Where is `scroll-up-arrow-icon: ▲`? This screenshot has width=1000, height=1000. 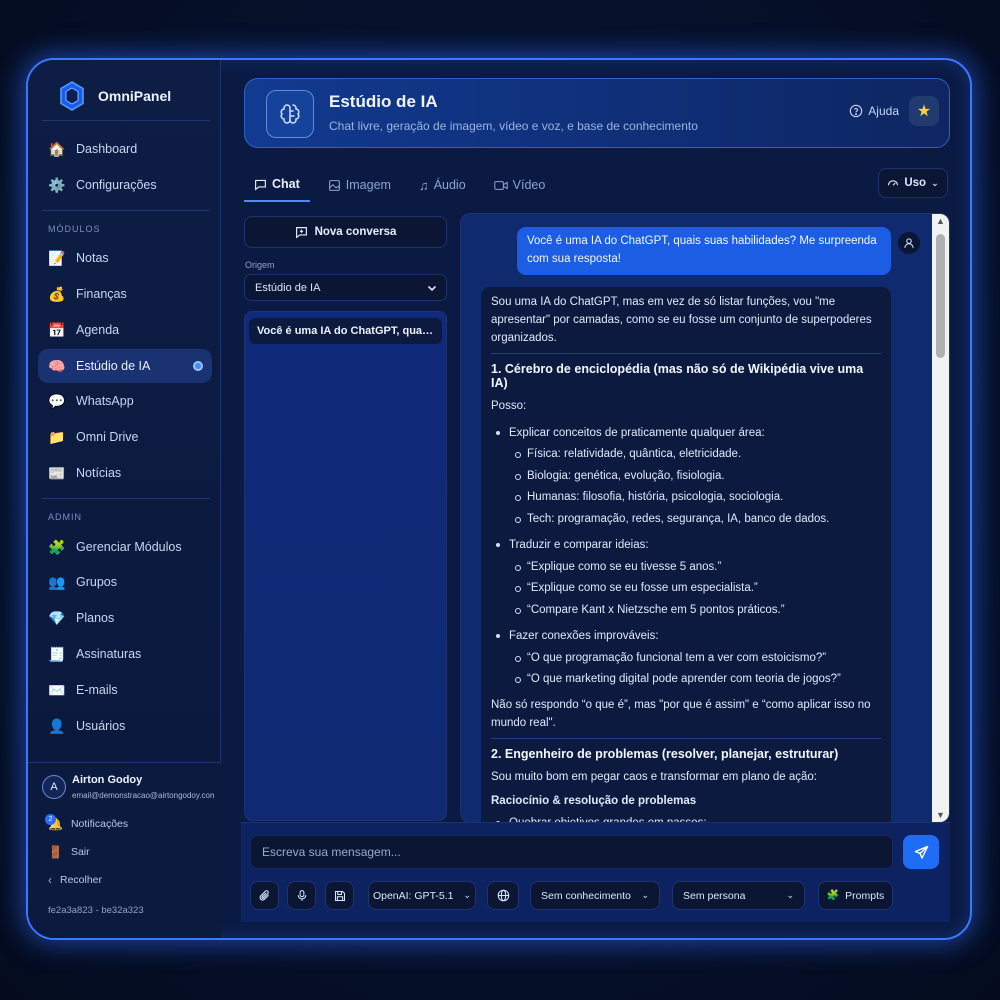 scroll-up-arrow-icon: ▲ is located at coordinates (940, 221).